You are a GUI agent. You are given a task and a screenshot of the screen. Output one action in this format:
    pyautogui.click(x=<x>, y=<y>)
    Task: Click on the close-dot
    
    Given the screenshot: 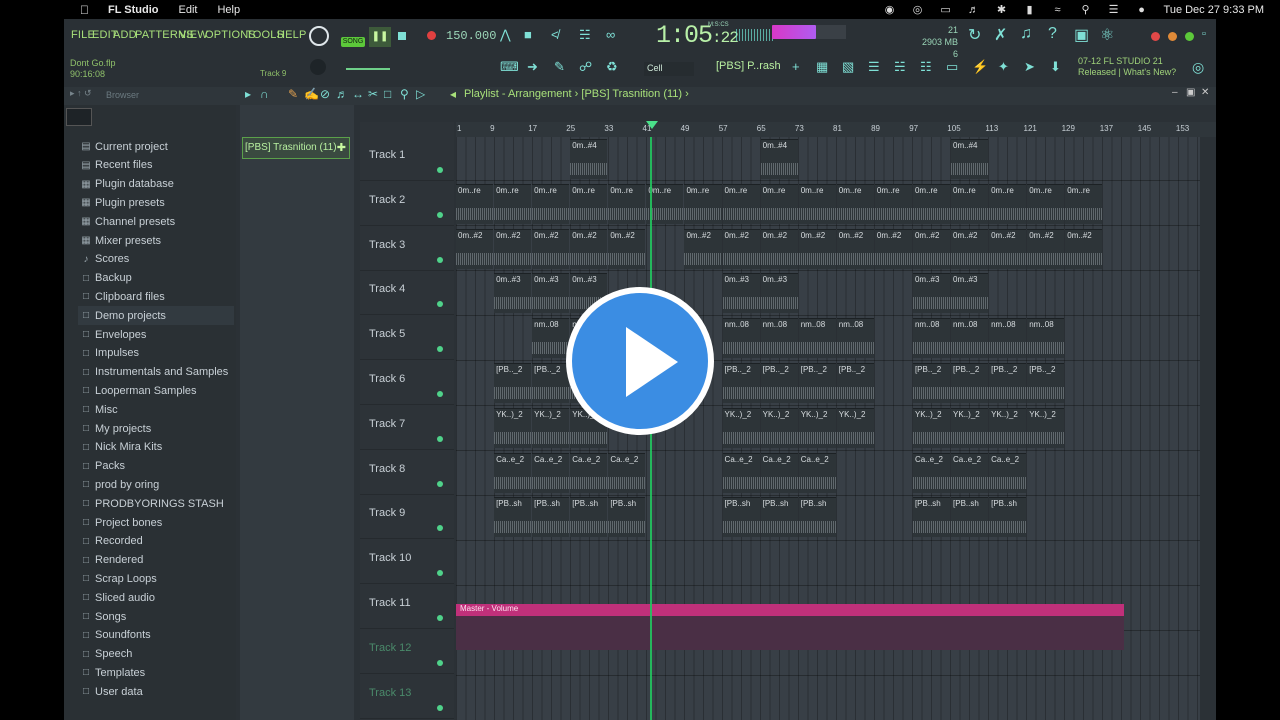 What is the action you would take?
    pyautogui.click(x=1155, y=36)
    